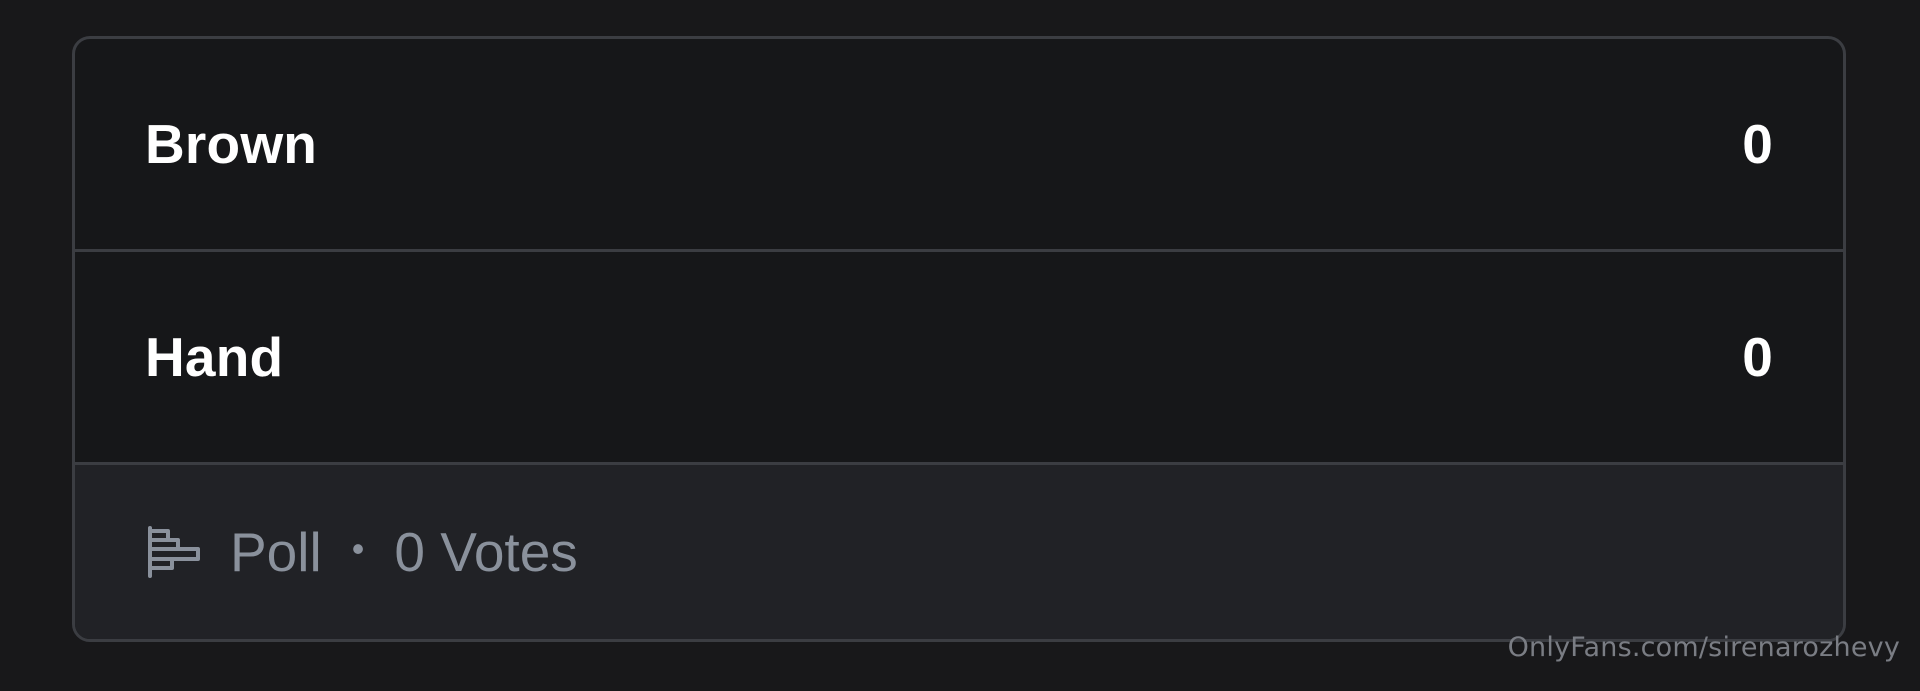 This screenshot has width=1920, height=691. I want to click on poll-bars-icon, so click(175, 552).